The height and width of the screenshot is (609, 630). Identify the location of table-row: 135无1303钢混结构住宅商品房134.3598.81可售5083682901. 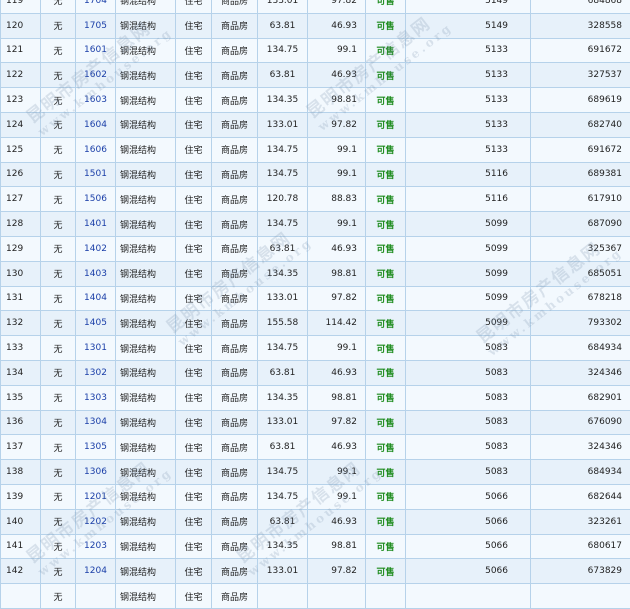
(315, 397).